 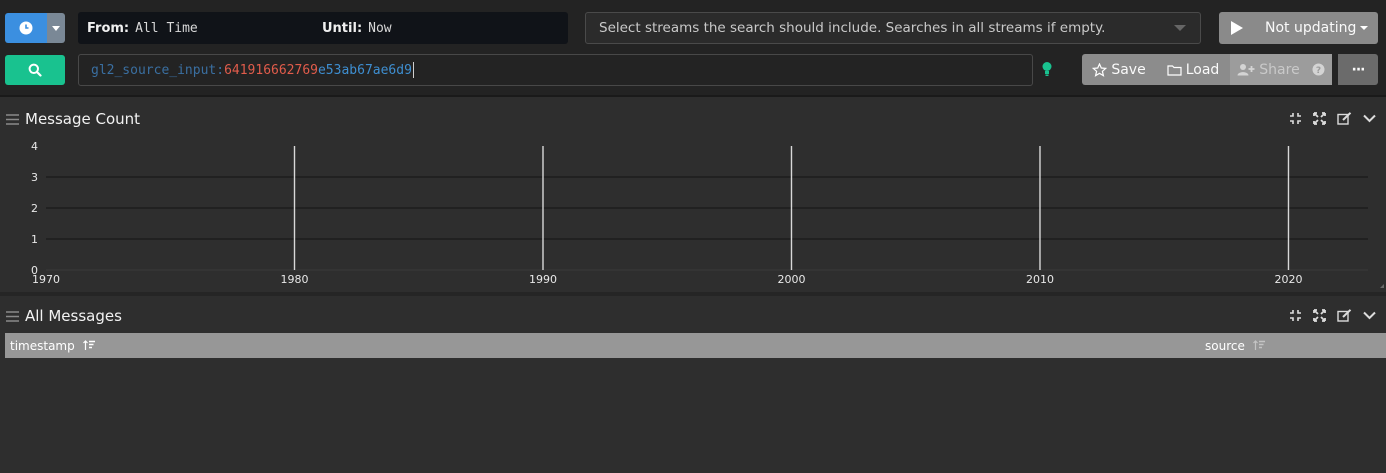 What do you see at coordinates (294, 279) in the screenshot?
I see `x-tick-label: 1980` at bounding box center [294, 279].